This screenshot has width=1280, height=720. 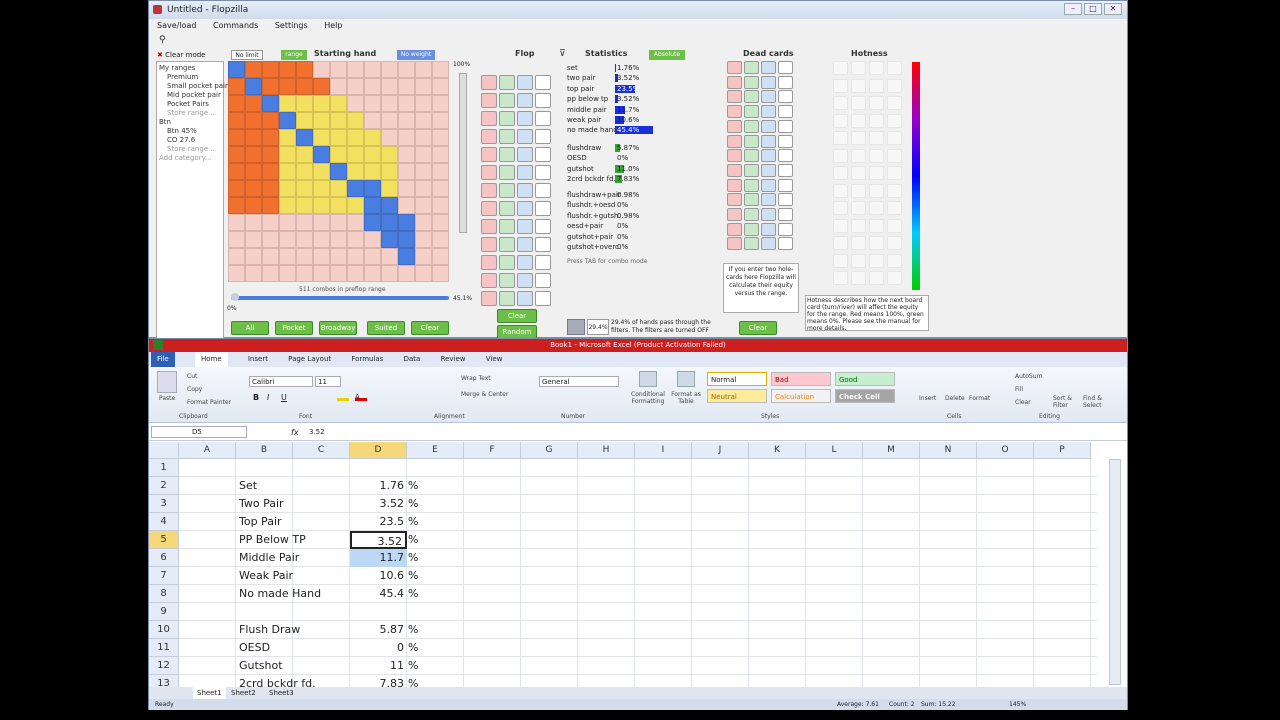 What do you see at coordinates (164, 648) in the screenshot?
I see `row-header: 11` at bounding box center [164, 648].